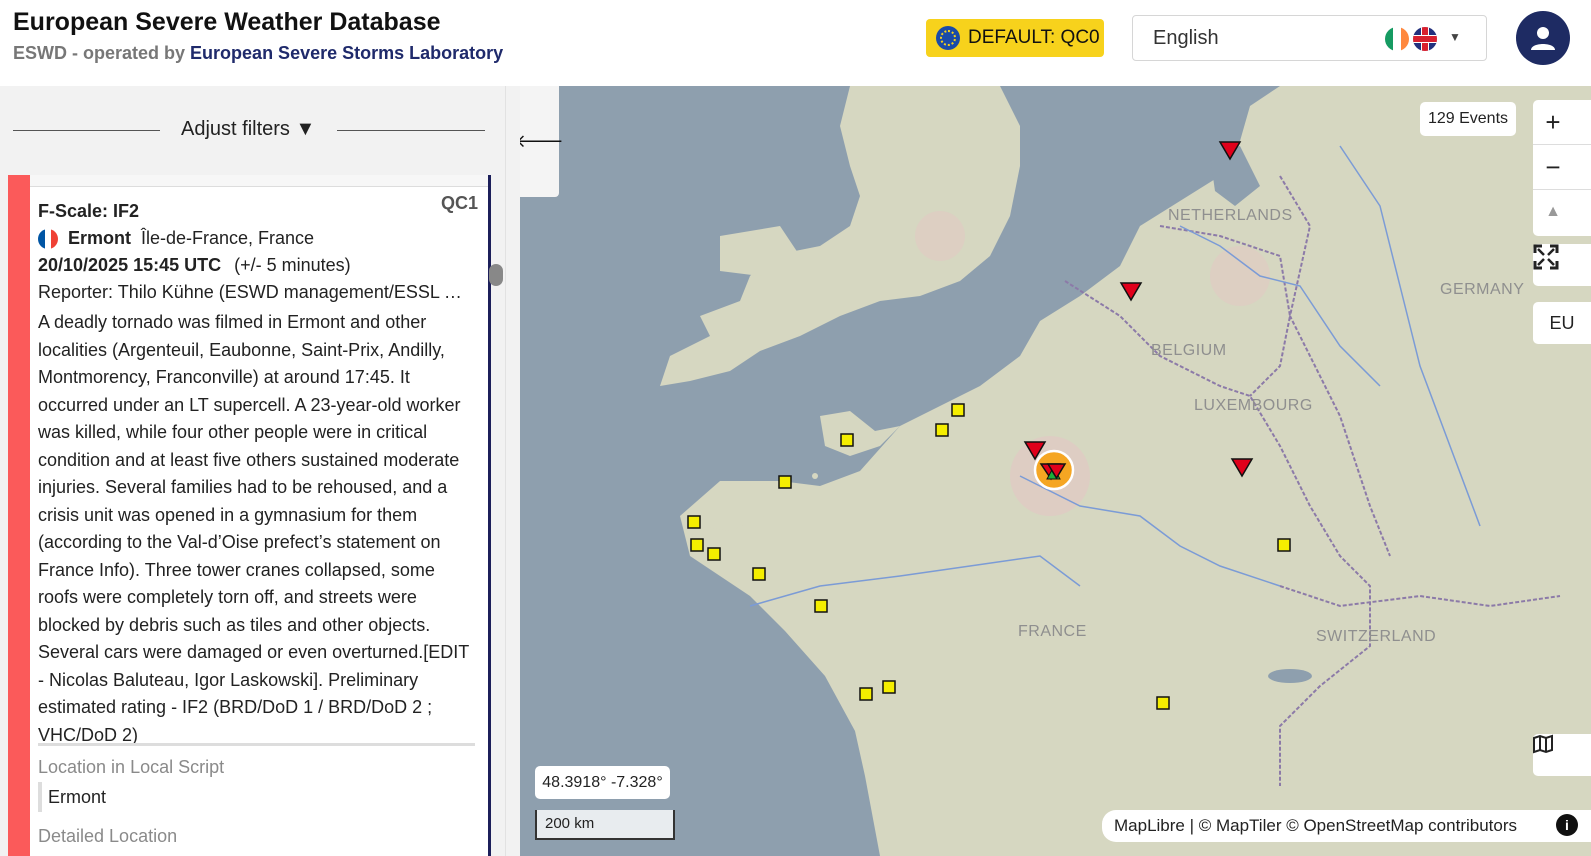 The height and width of the screenshot is (856, 1591). Describe the element at coordinates (1543, 744) in the screenshot. I see `map-icon` at that location.